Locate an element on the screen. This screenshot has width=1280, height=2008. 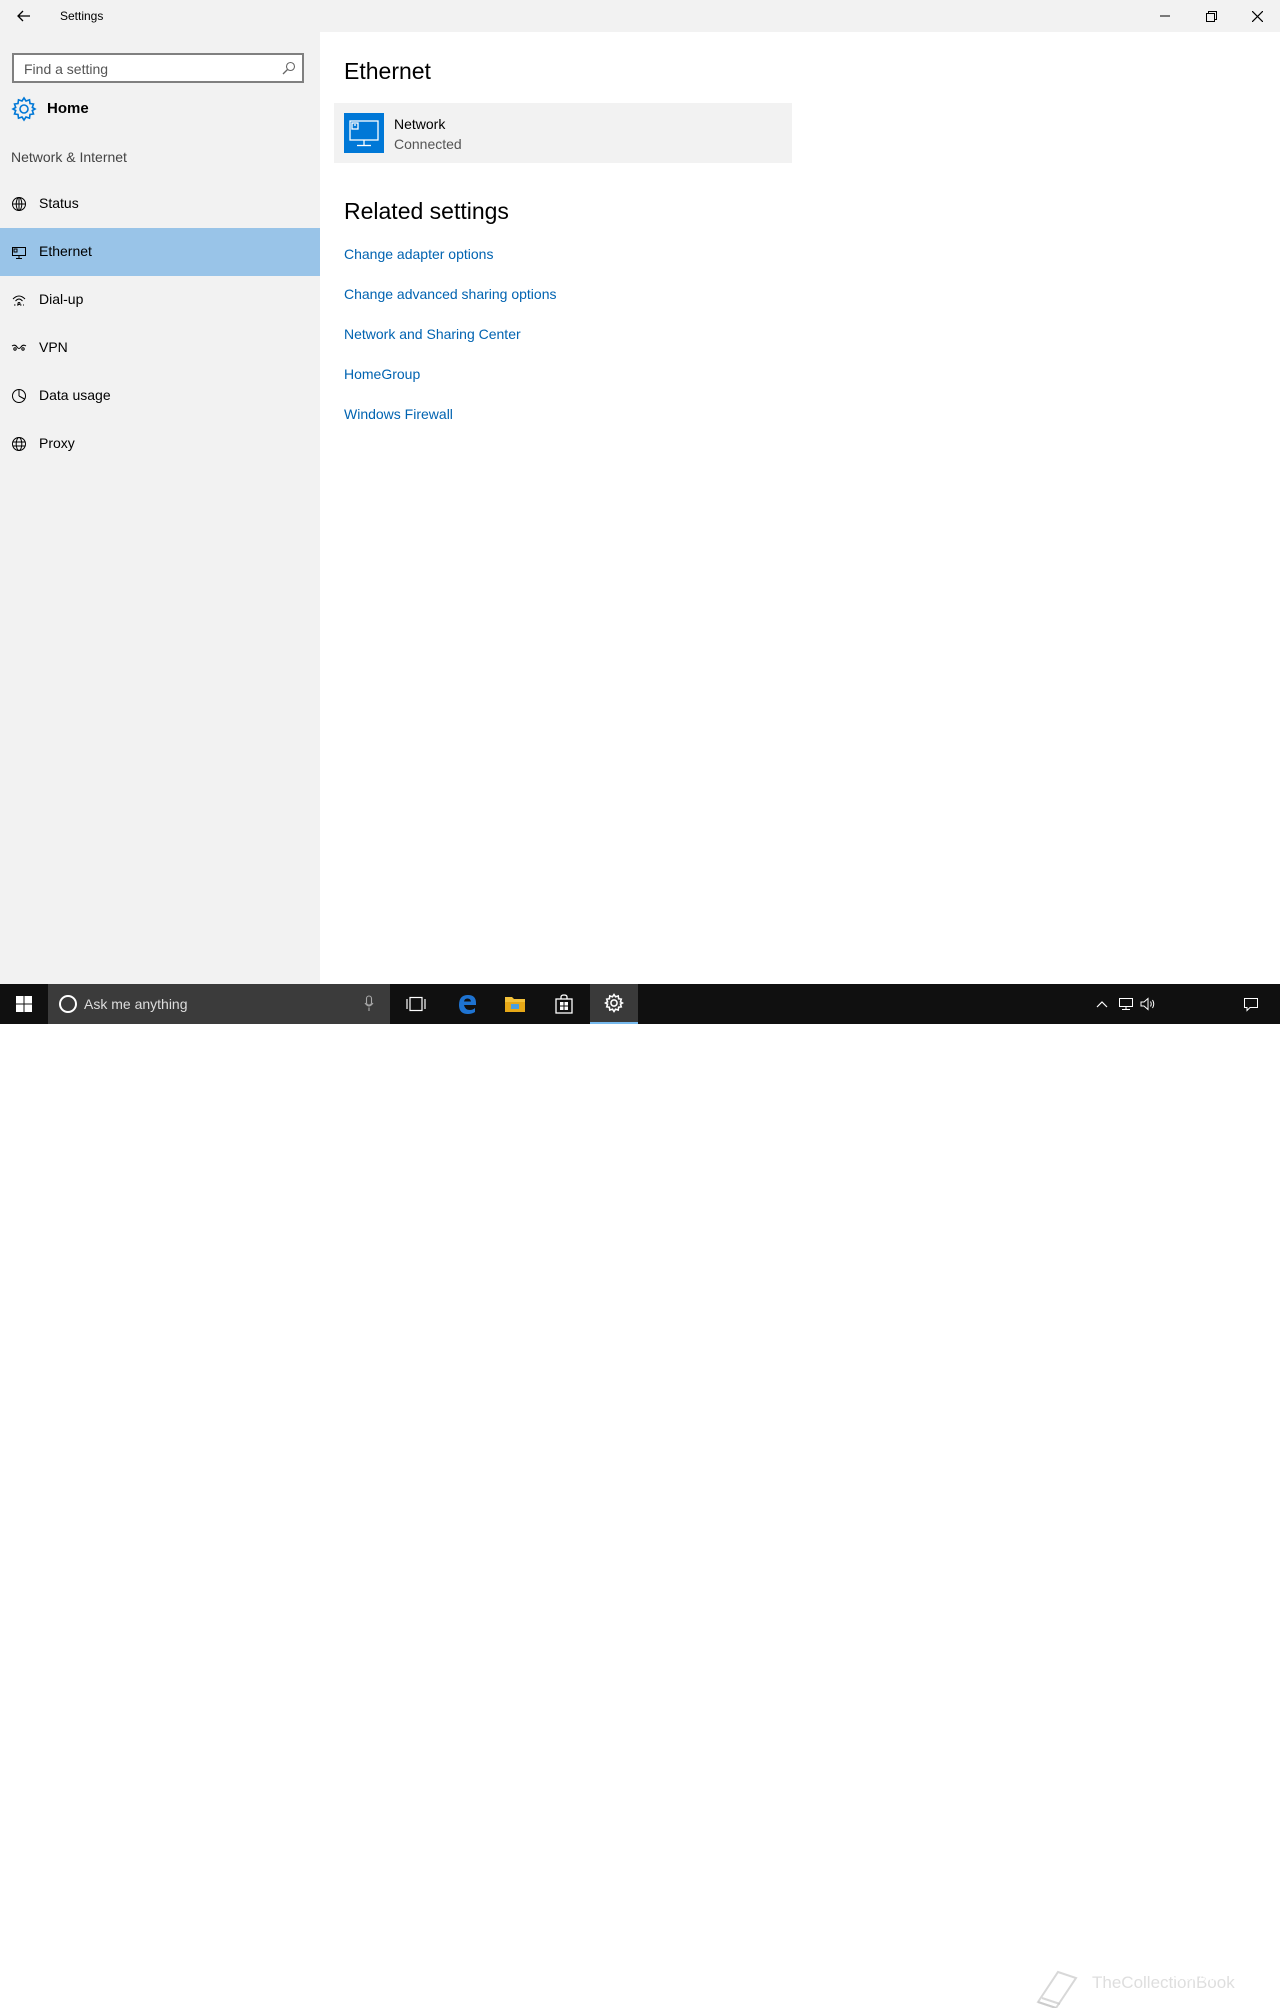
volume-tray-button is located at coordinates (1148, 1004).